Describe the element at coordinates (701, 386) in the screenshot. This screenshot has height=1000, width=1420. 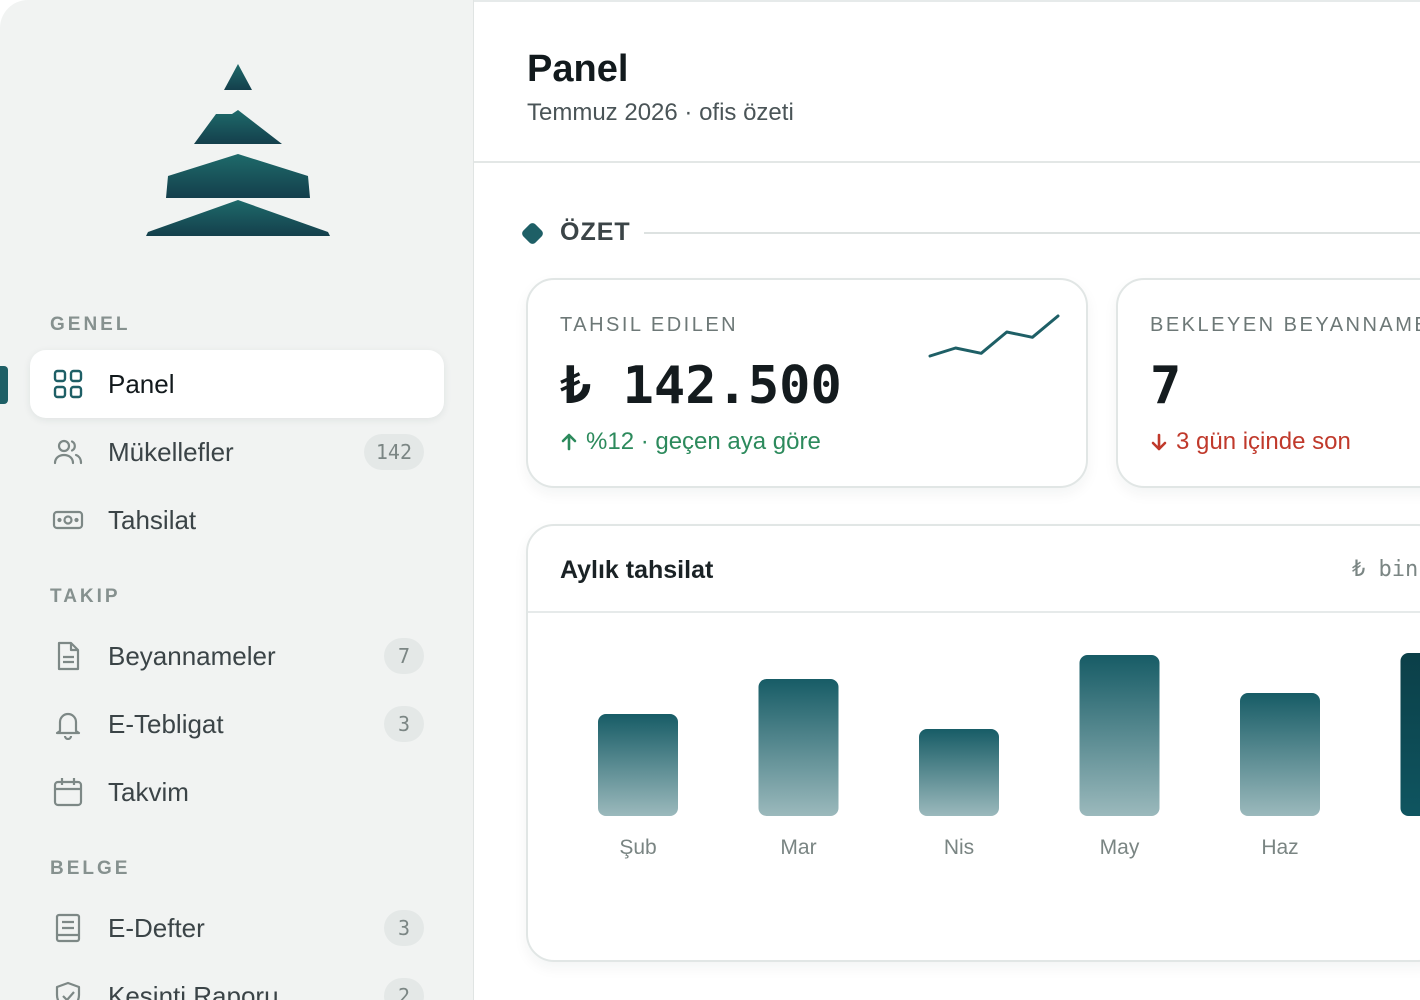
I see `stat-value: ₺ 142.500` at that location.